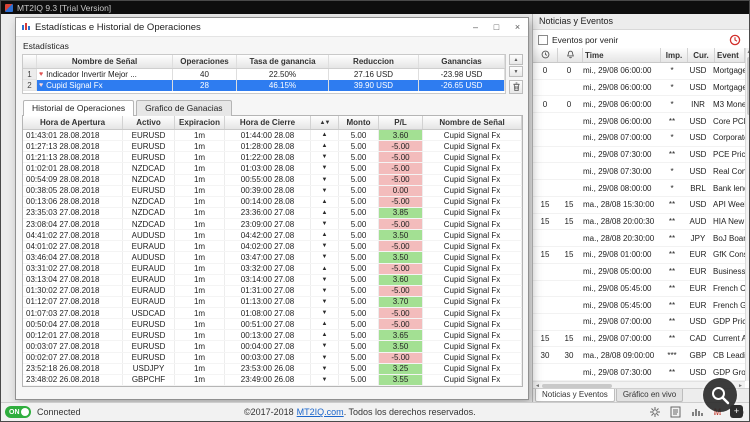  I want to click on signal-move-down-button: ▼, so click(516, 71).